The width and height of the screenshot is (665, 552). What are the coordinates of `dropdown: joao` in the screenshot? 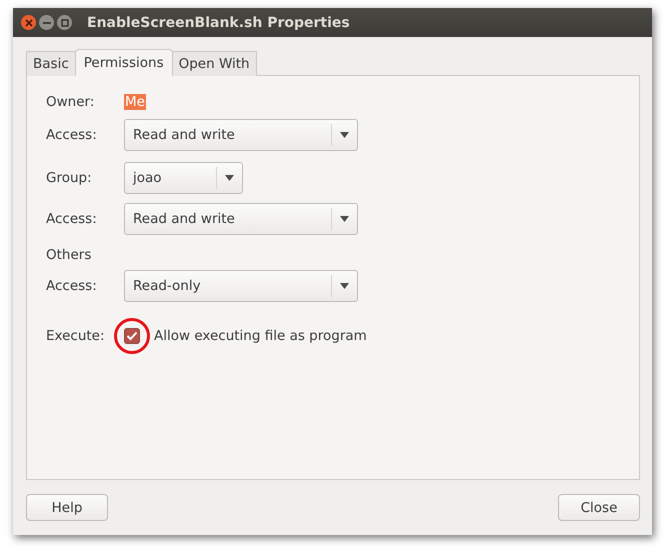 It's located at (183, 178).